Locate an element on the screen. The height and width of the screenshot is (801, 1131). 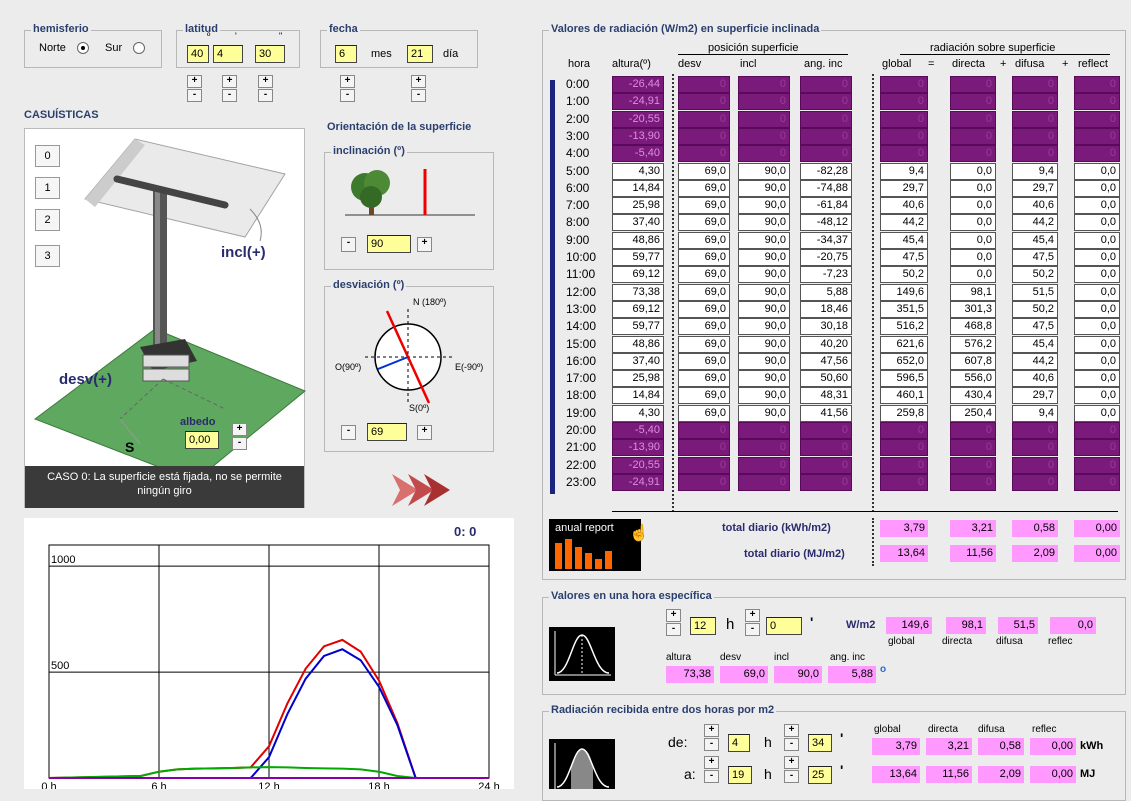
h-pos: posición superficie is located at coordinates (753, 48).